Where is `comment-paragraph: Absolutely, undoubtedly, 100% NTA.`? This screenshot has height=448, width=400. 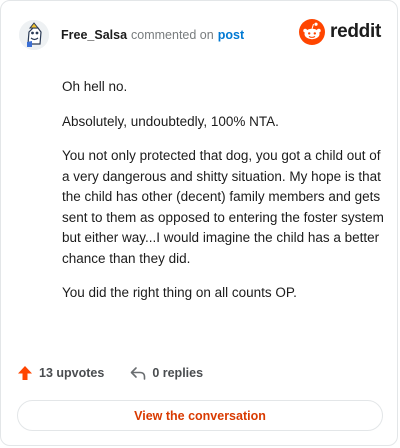
comment-paragraph: Absolutely, undoubtedly, 100% NTA. is located at coordinates (170, 121).